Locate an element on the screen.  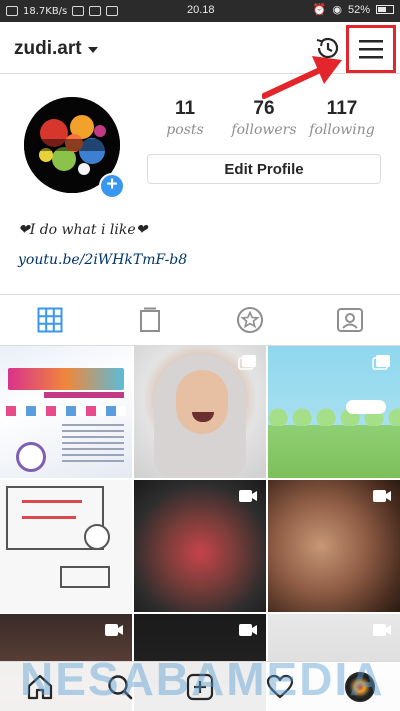
alarm-icon: ⏰ is located at coordinates (319, 10).